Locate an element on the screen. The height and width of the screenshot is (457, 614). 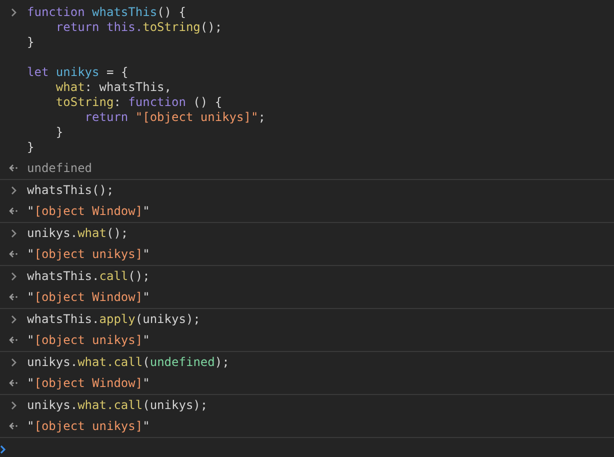
code-line: unikys.what(); is located at coordinates (77, 233).